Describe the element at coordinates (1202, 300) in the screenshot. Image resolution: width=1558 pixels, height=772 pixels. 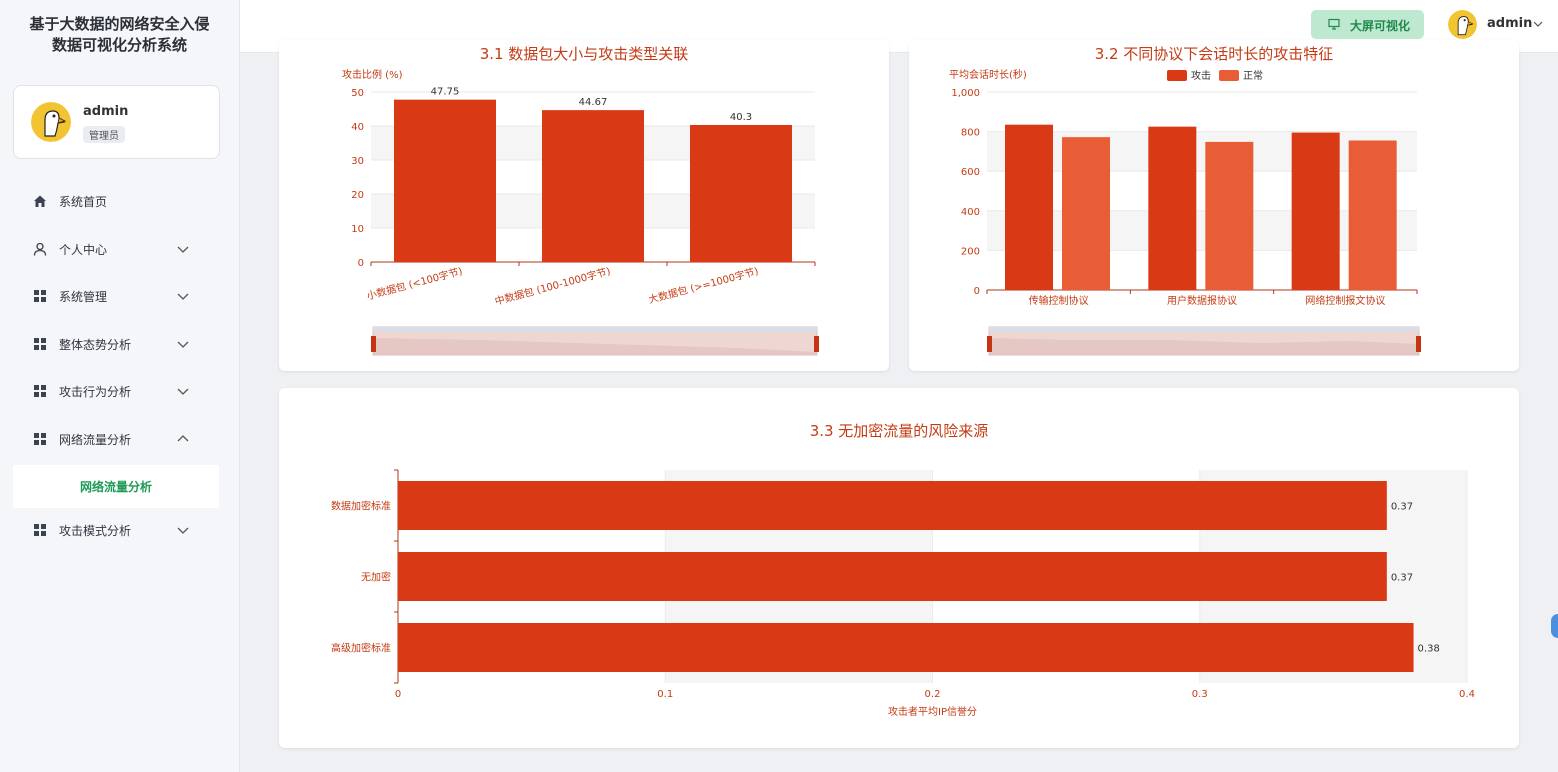
I see `x-tick-label: 用户数据报协议` at that location.